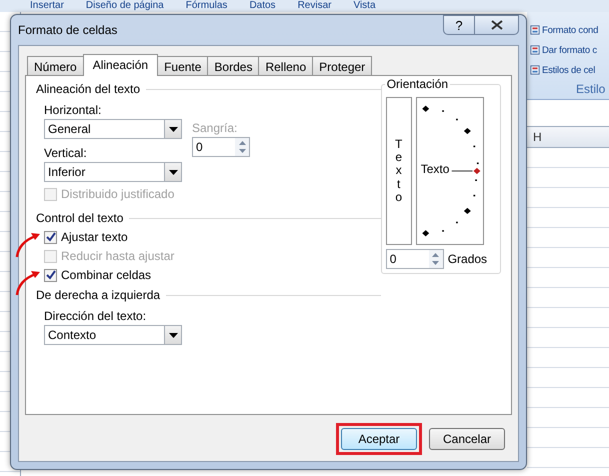  Describe the element at coordinates (468, 259) in the screenshot. I see `field-label: Grados` at that location.